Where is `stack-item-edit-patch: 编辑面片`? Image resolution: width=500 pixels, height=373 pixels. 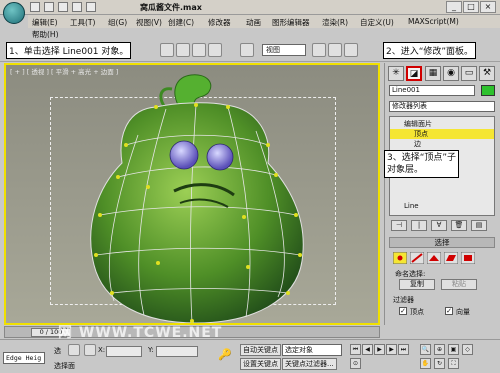
stack-item-edit-patch: 编辑面片 is located at coordinates (442, 124).